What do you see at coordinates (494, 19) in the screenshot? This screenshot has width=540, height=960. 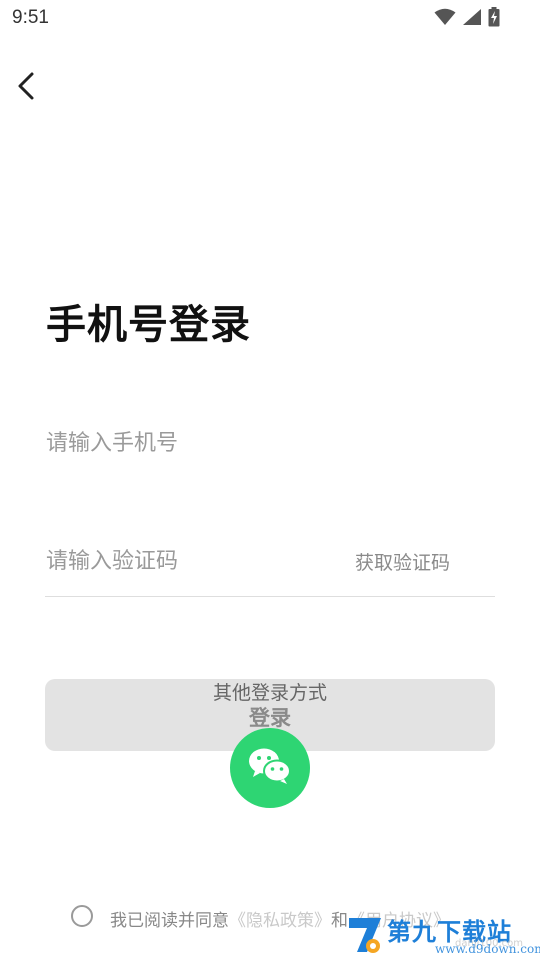 I see `battery-icon` at bounding box center [494, 19].